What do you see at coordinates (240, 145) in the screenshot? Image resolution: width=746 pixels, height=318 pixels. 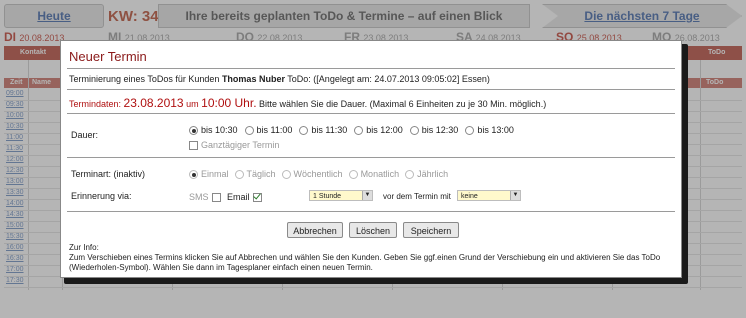 I see `all-day-label: Ganztägiger Termin` at bounding box center [240, 145].